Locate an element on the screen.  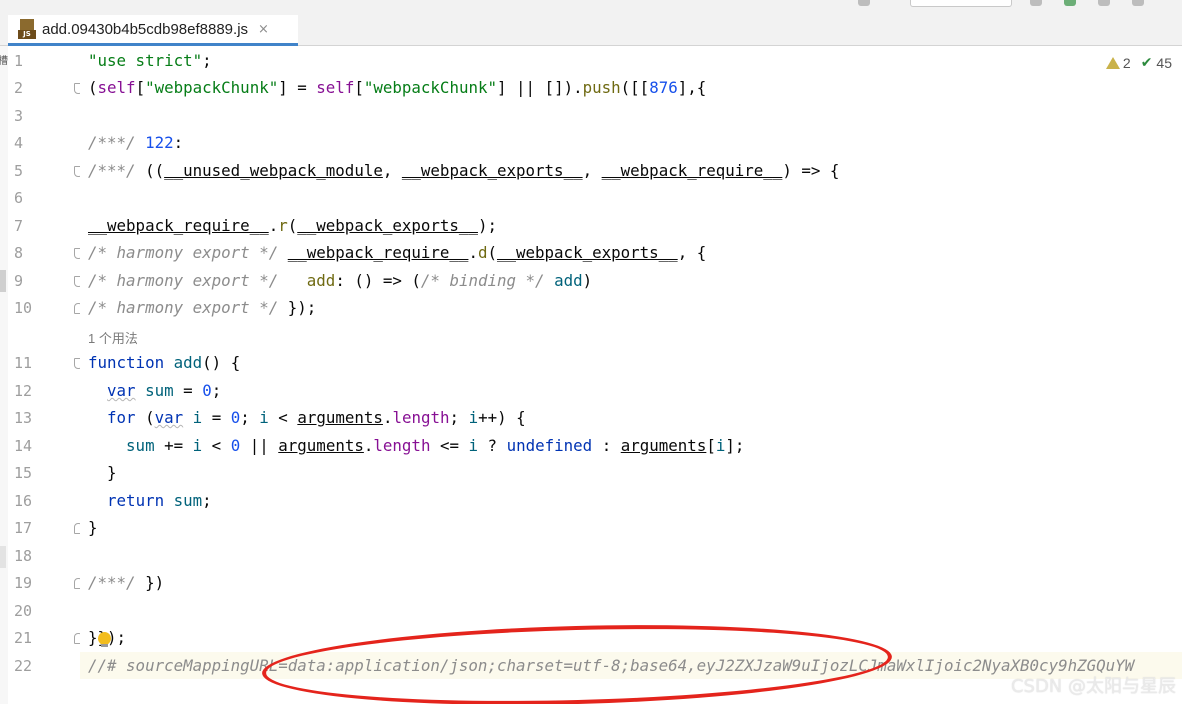
code-token: : is located at coordinates (178, 142).